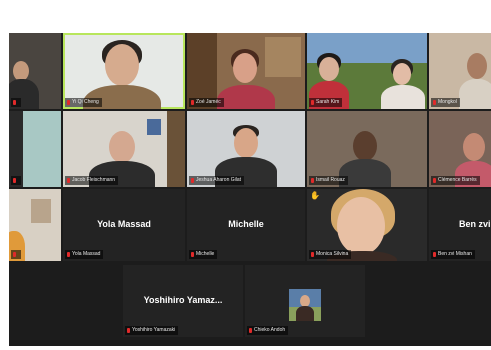 The width and height of the screenshot is (491, 350). What do you see at coordinates (453, 254) in the screenshot?
I see `participant-name-tag: Ben zvi Mishan` at bounding box center [453, 254].